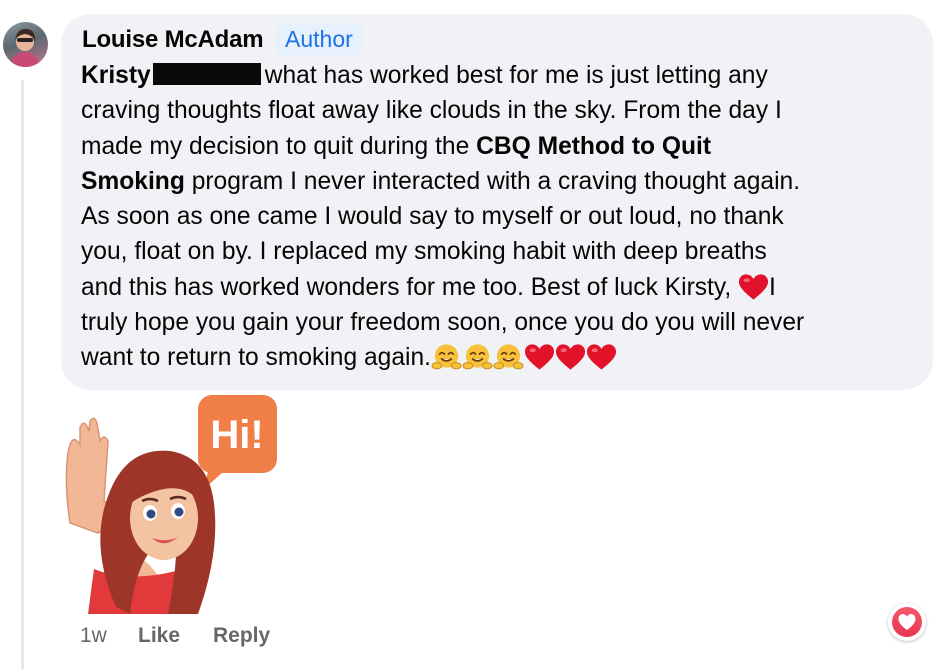 Image resolution: width=950 pixels, height=669 pixels. Describe the element at coordinates (159, 636) in the screenshot. I see `like-button: Like` at that location.